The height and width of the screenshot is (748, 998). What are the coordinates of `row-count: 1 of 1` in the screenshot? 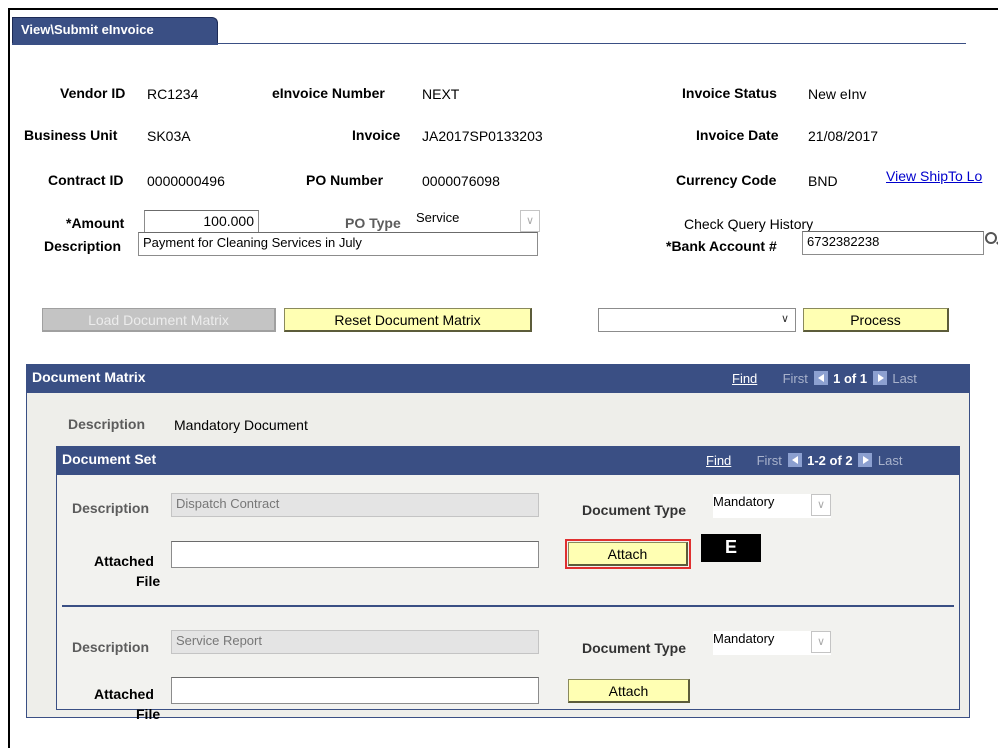 It's located at (850, 378).